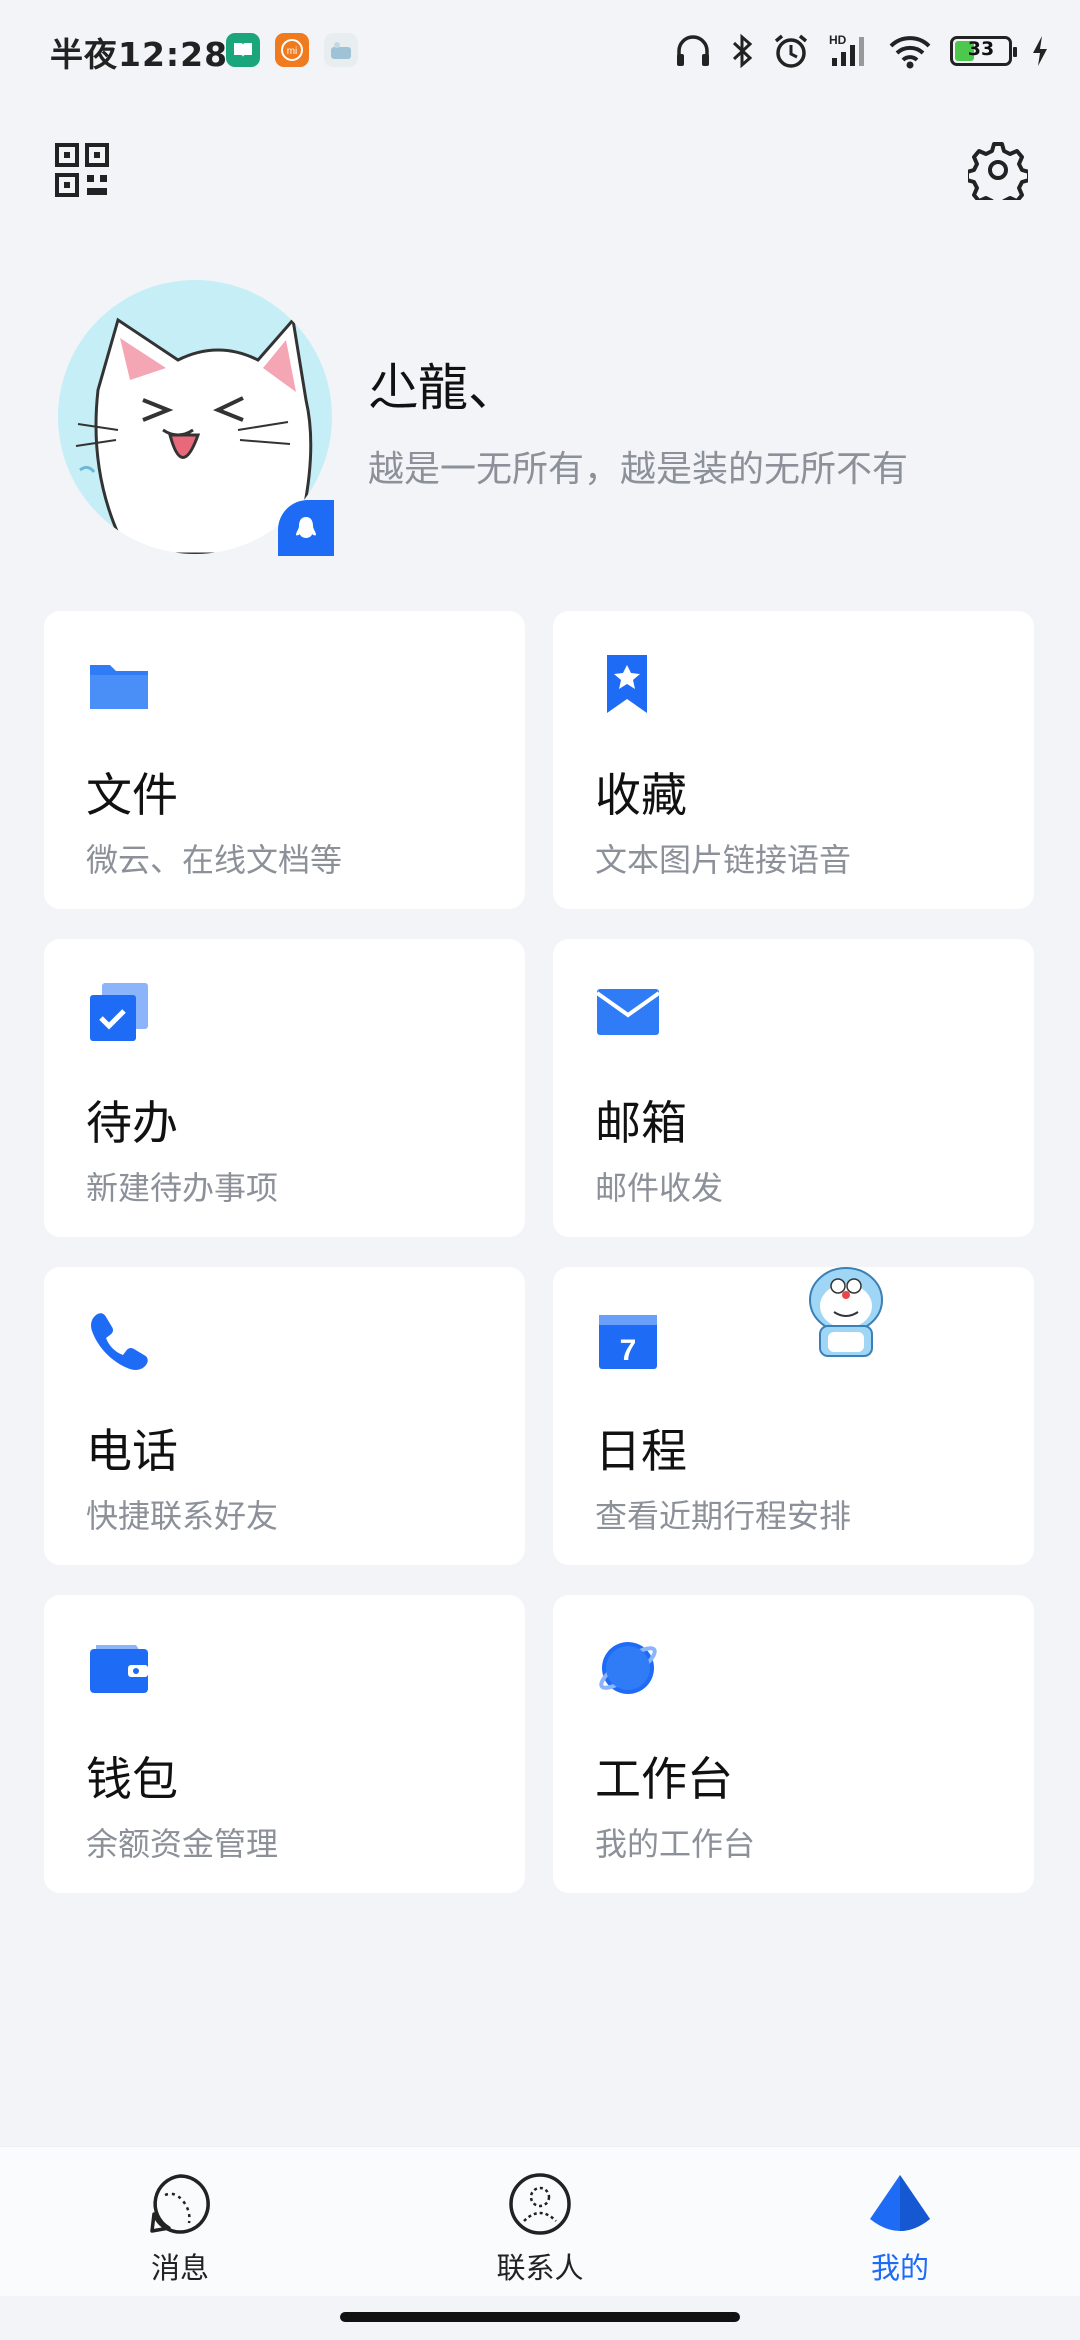 The width and height of the screenshot is (1080, 2340). I want to click on battery-indicator: 33, so click(983, 51).